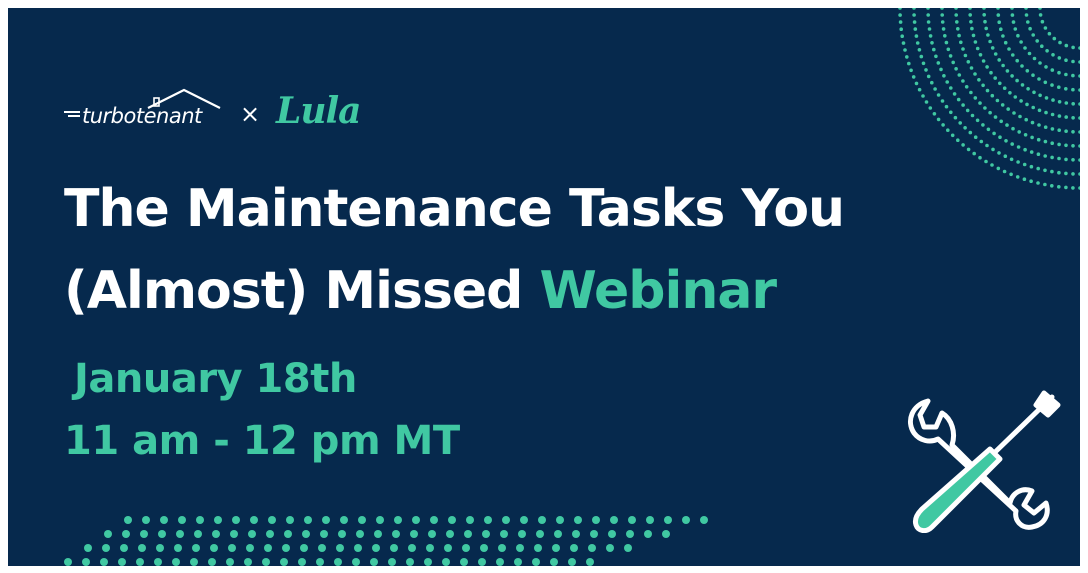 Image resolution: width=1088 pixels, height=573 pixels. What do you see at coordinates (658, 291) in the screenshot?
I see `title-accent: Webinar` at bounding box center [658, 291].